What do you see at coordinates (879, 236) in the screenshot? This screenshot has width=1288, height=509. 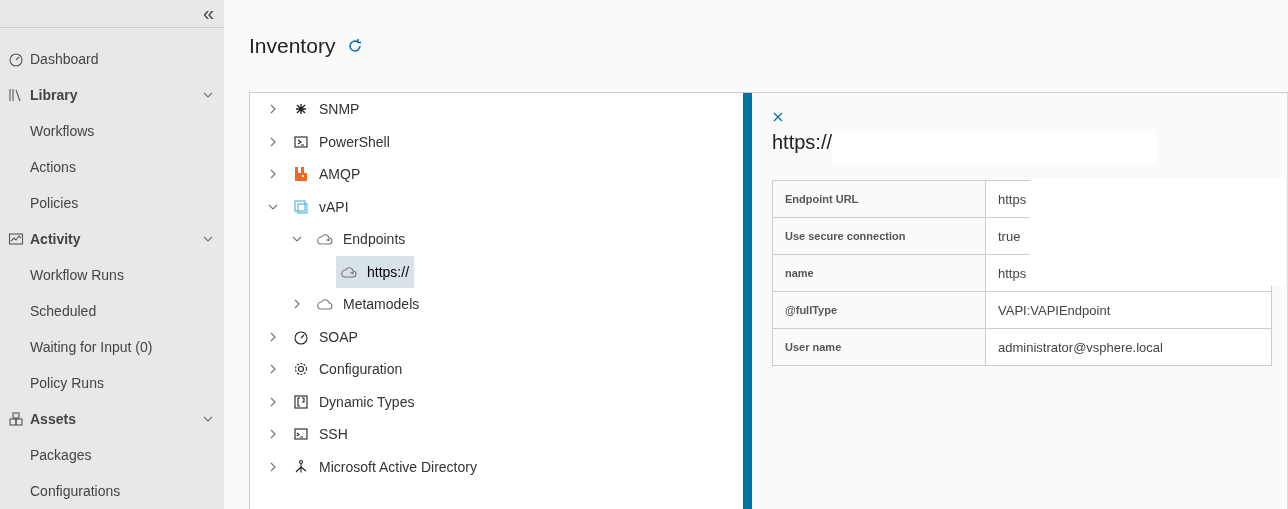 I see `property-name: Use secure connection` at bounding box center [879, 236].